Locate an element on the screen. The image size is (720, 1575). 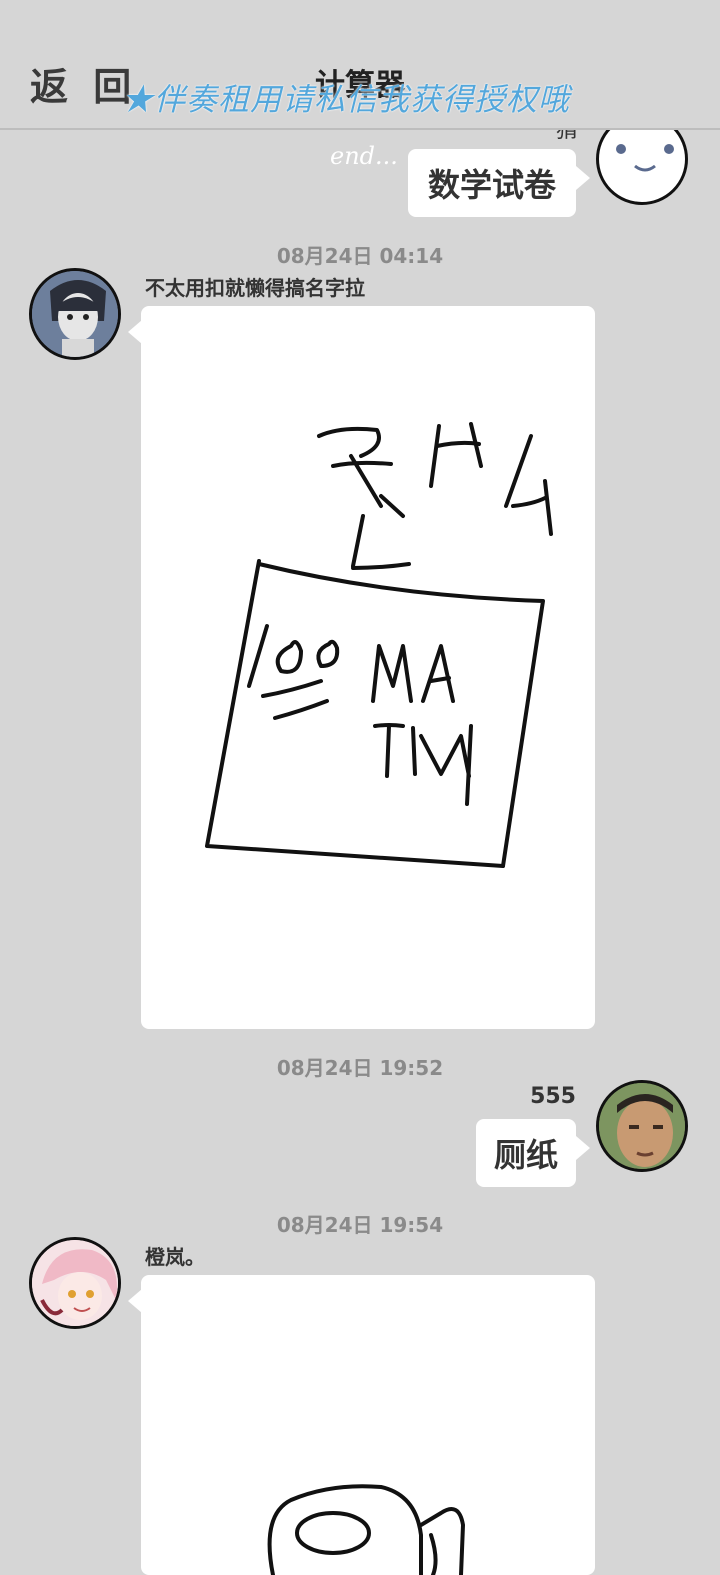
sender-name: 不太用扣就懒得搞名字拉 is located at coordinates (255, 288).